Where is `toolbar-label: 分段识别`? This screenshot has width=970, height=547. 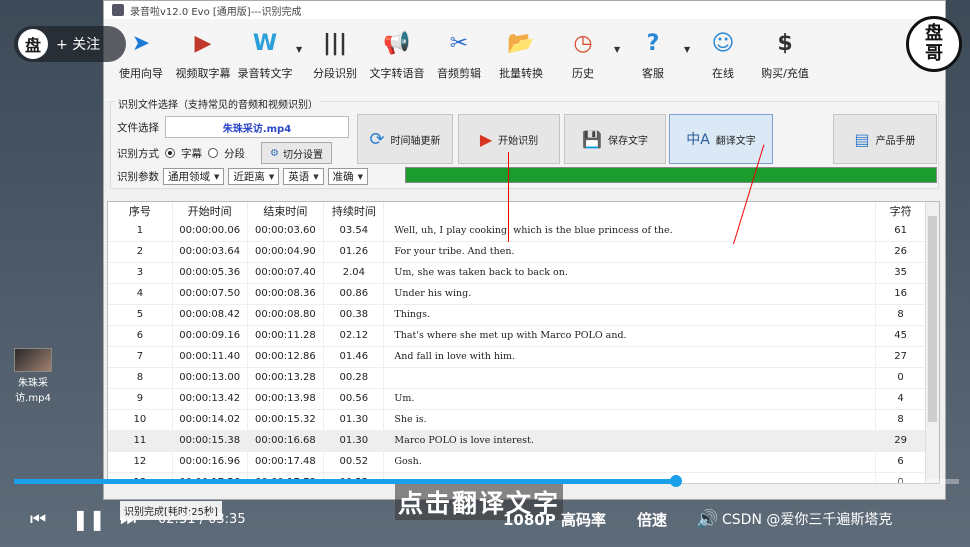
toolbar-label: 分段识别 is located at coordinates (335, 73).